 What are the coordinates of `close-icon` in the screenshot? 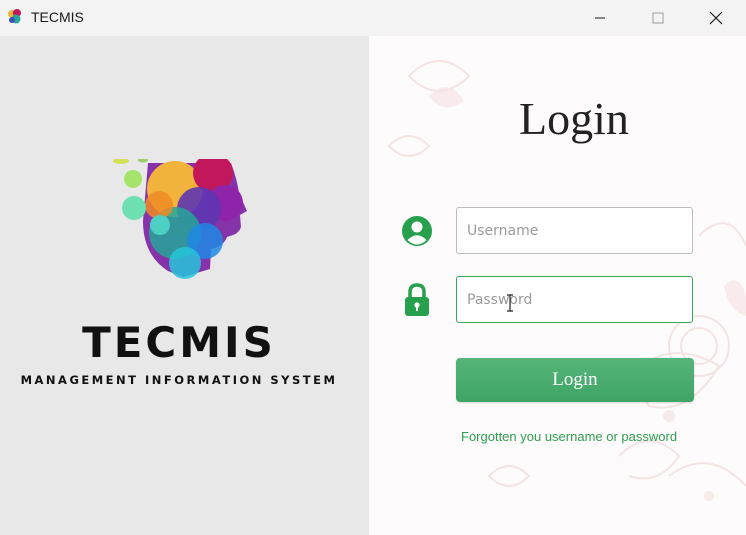 It's located at (716, 18).